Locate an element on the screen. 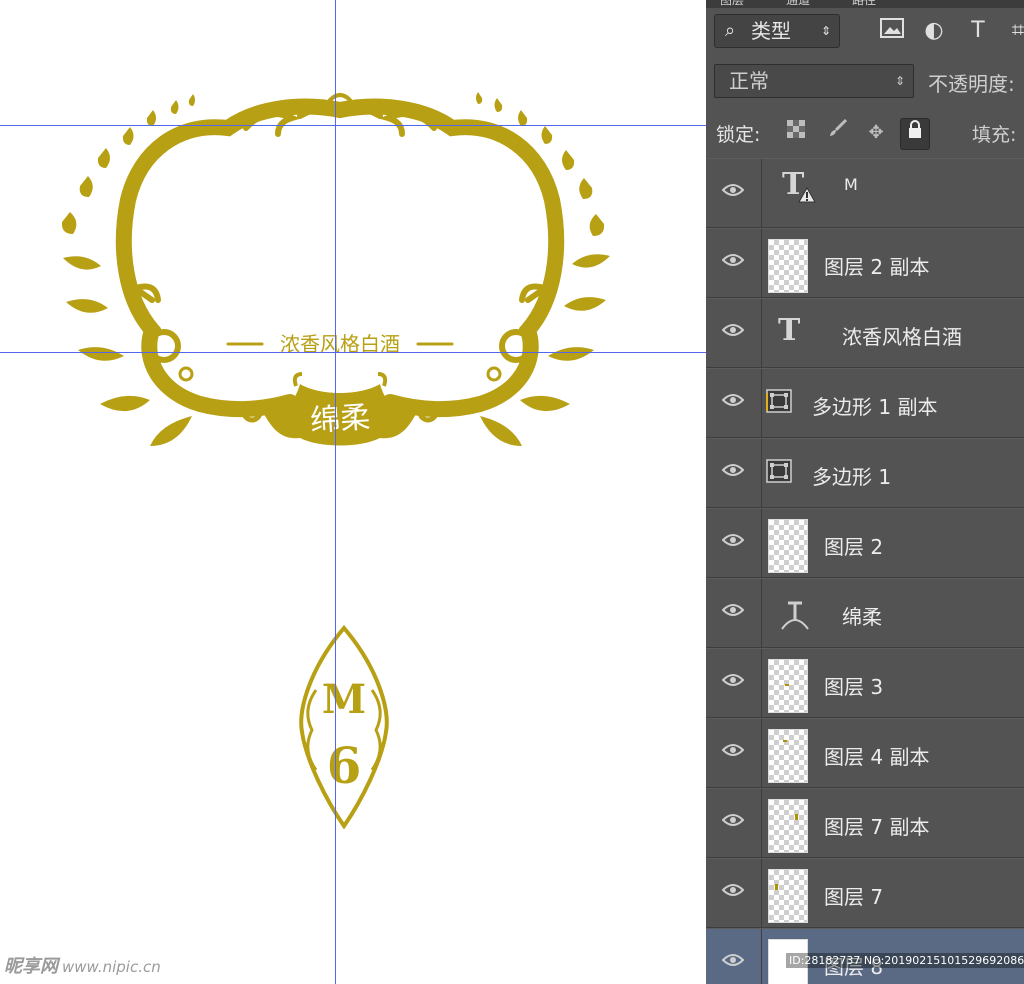  guide-vertical is located at coordinates (335, 492).